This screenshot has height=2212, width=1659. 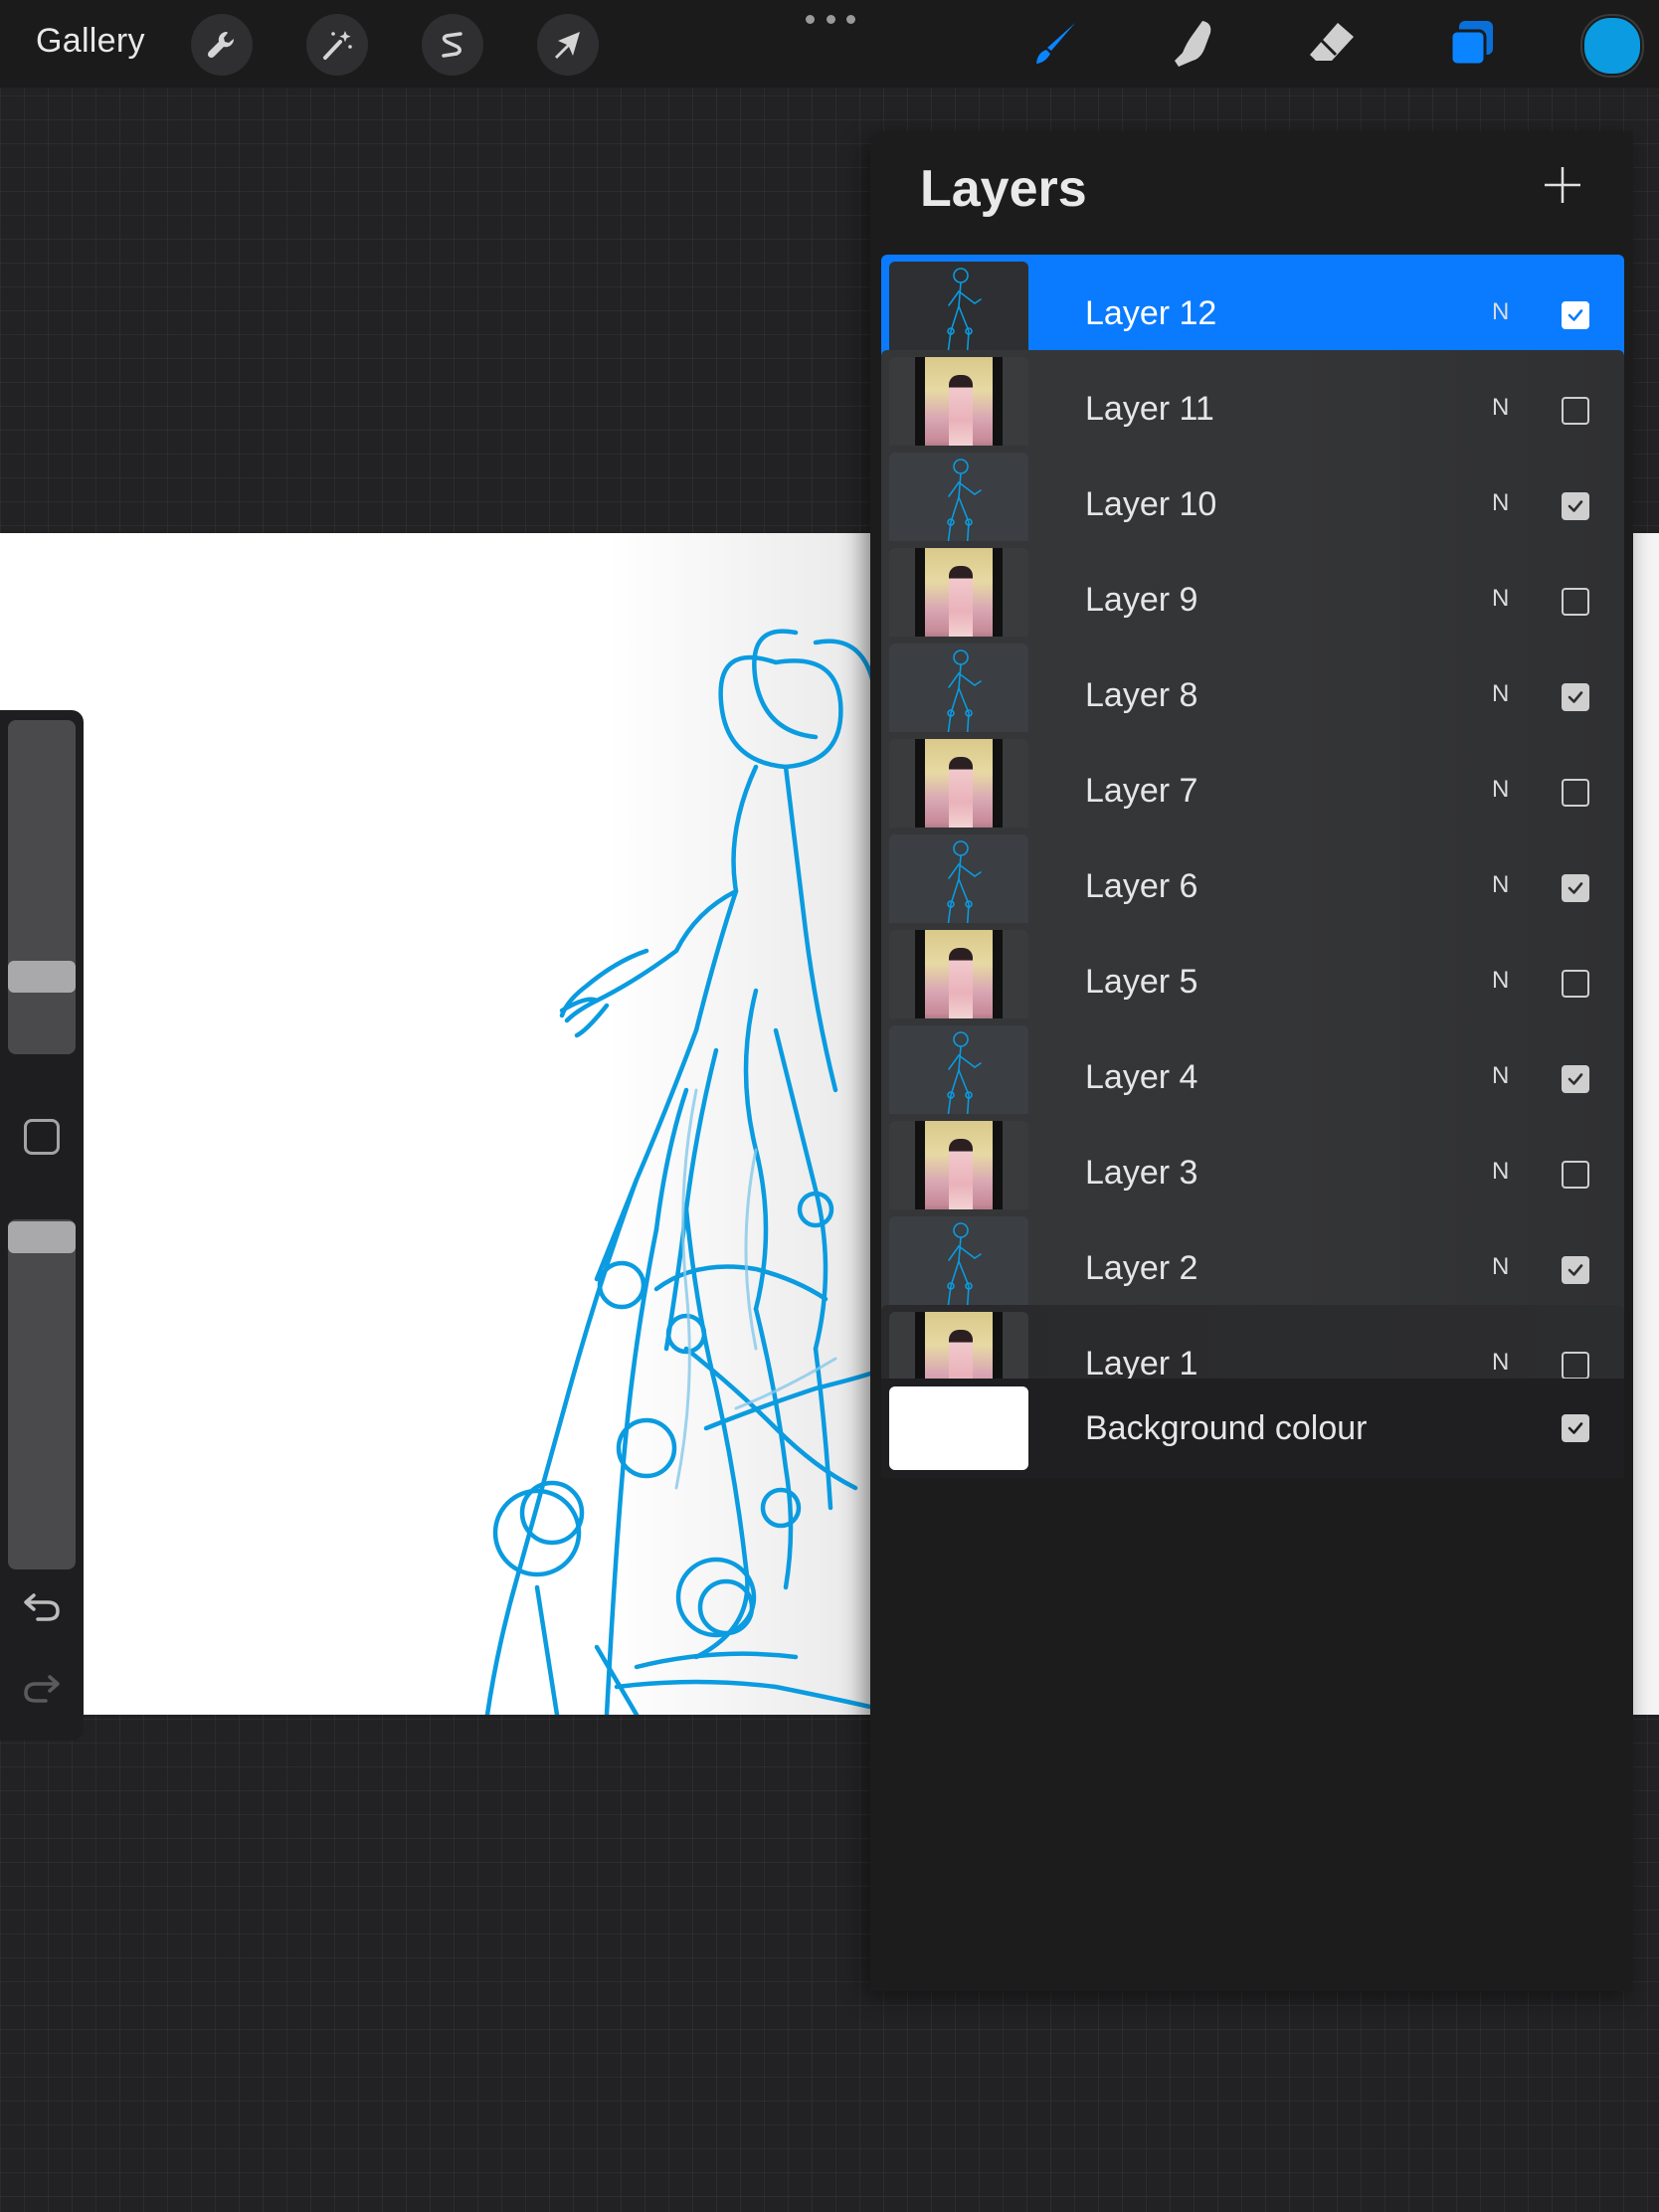 I want to click on brush-button, so click(x=1056, y=44).